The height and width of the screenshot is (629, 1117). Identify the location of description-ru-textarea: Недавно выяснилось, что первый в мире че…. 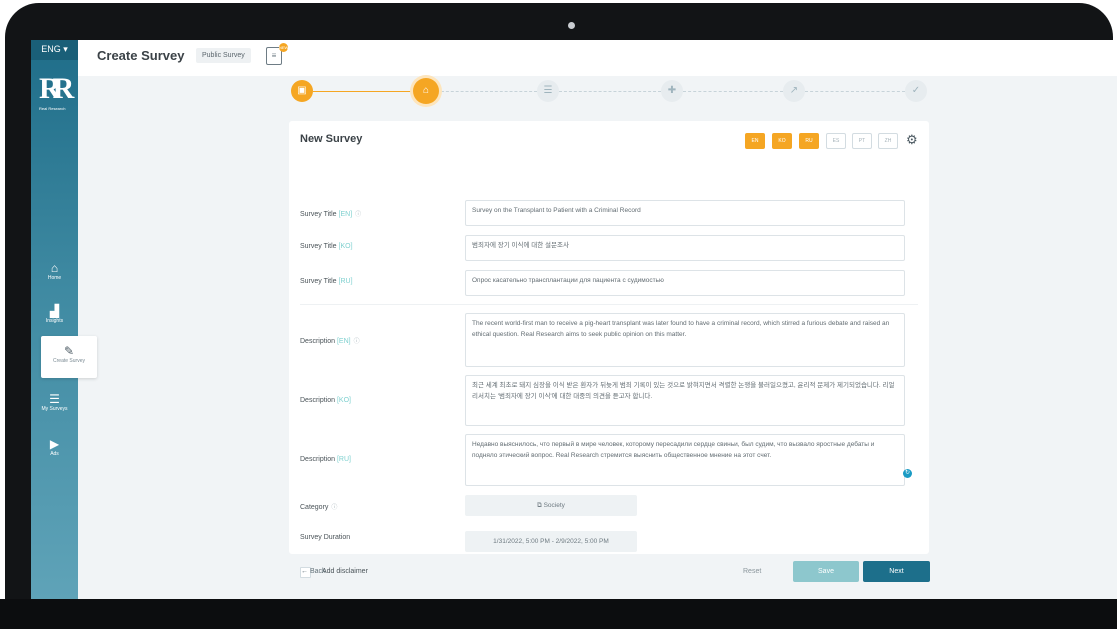
(685, 460).